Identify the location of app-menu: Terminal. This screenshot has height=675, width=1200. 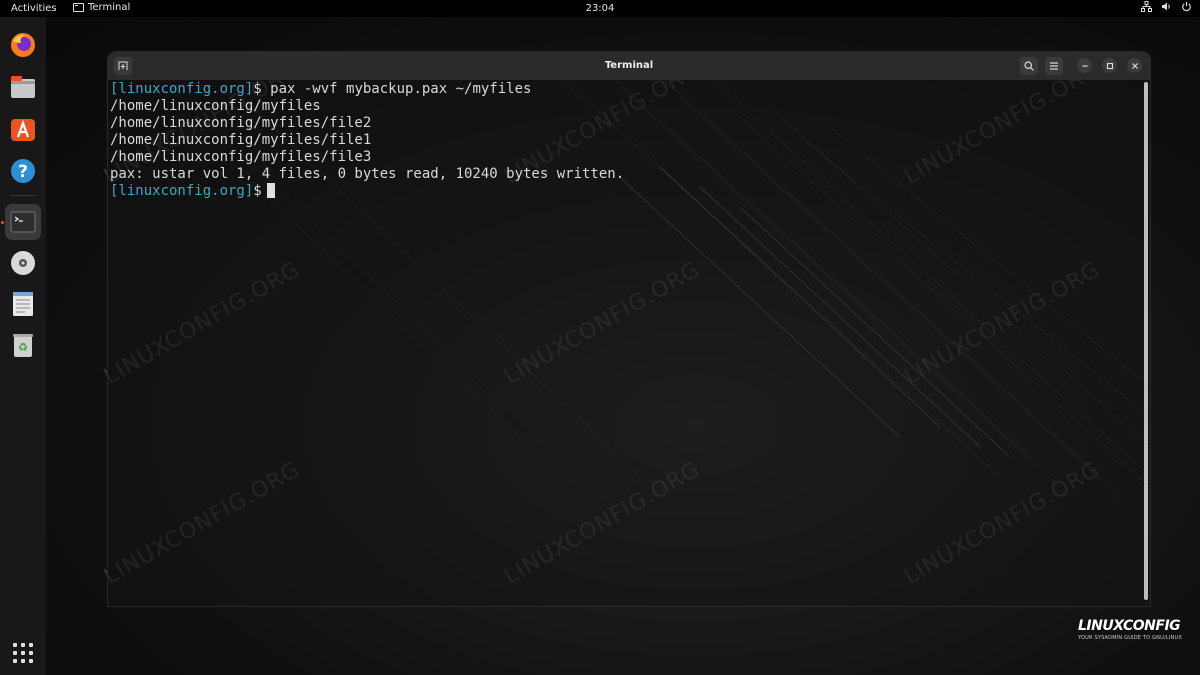
(101, 7).